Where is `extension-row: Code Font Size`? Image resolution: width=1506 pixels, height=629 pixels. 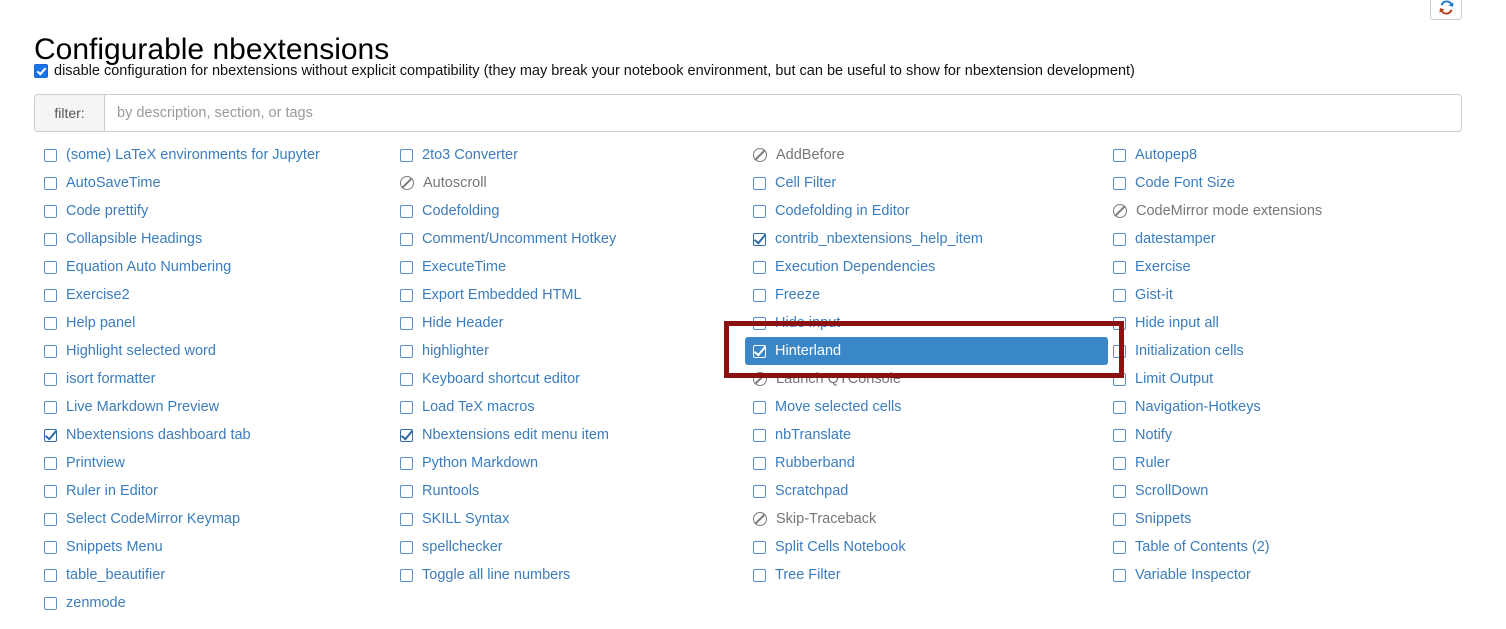 extension-row: Code Font Size is located at coordinates (1303, 183).